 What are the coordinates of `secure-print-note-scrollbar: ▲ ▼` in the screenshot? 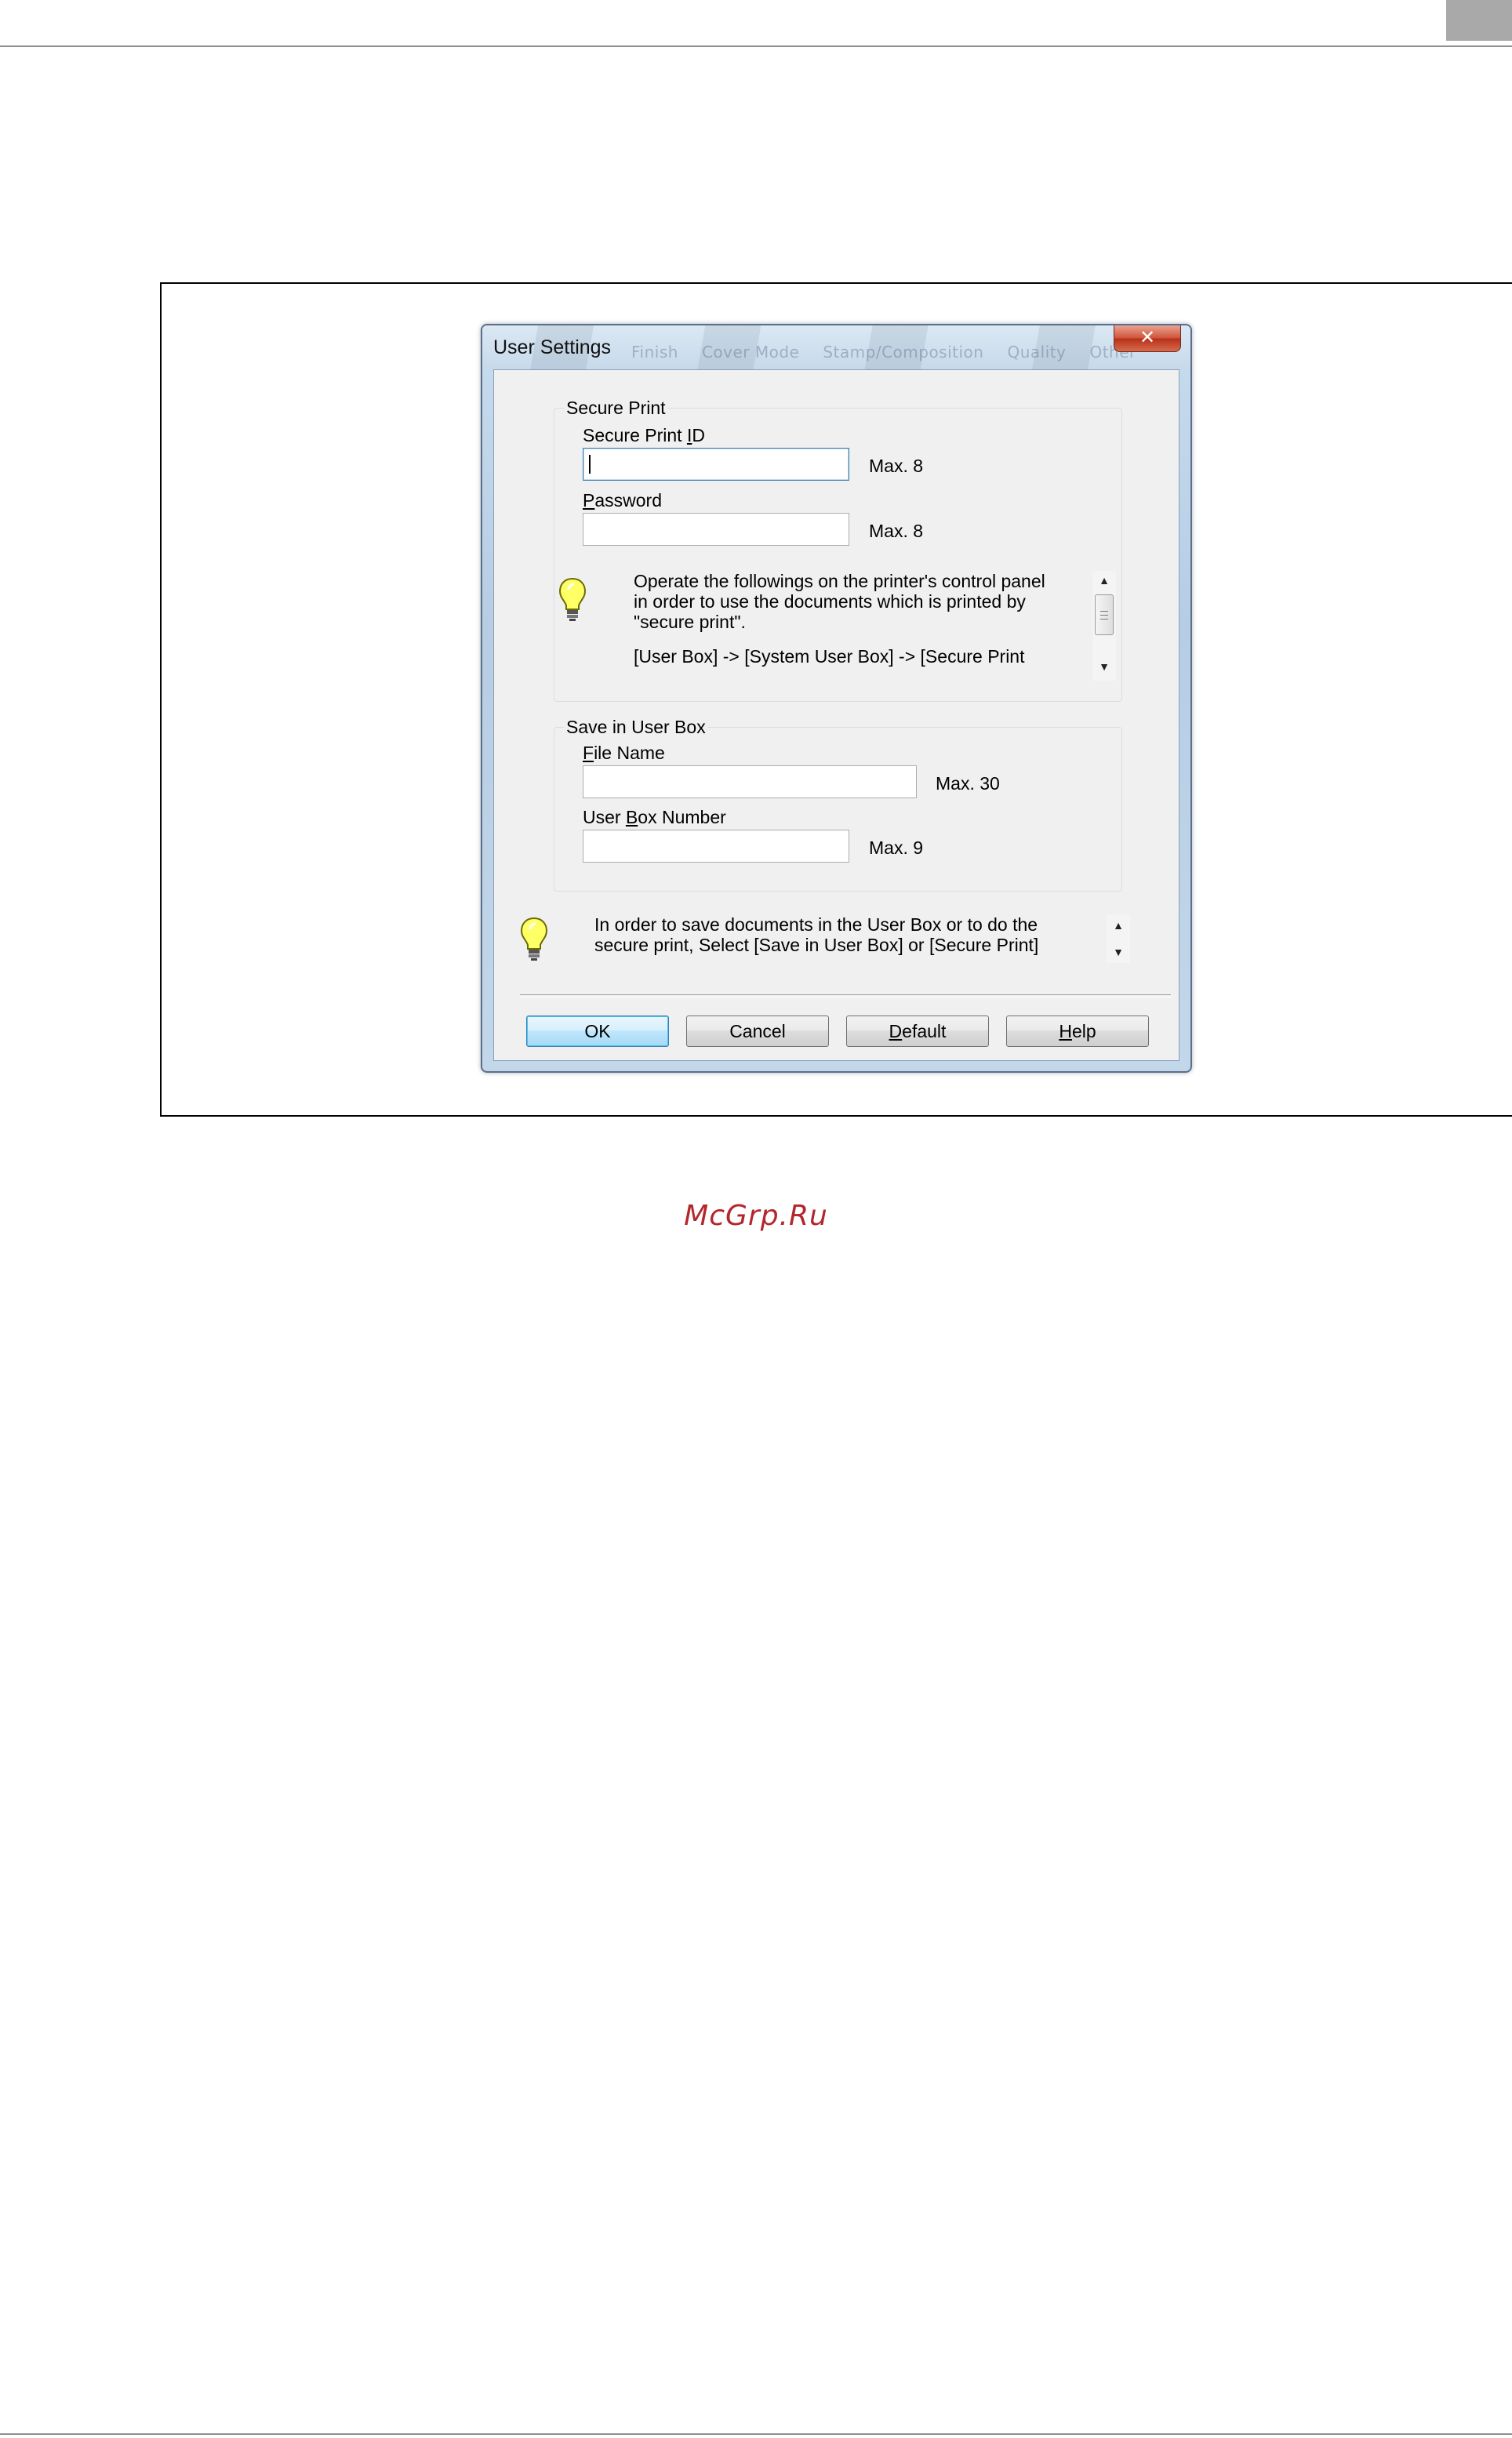 It's located at (1104, 626).